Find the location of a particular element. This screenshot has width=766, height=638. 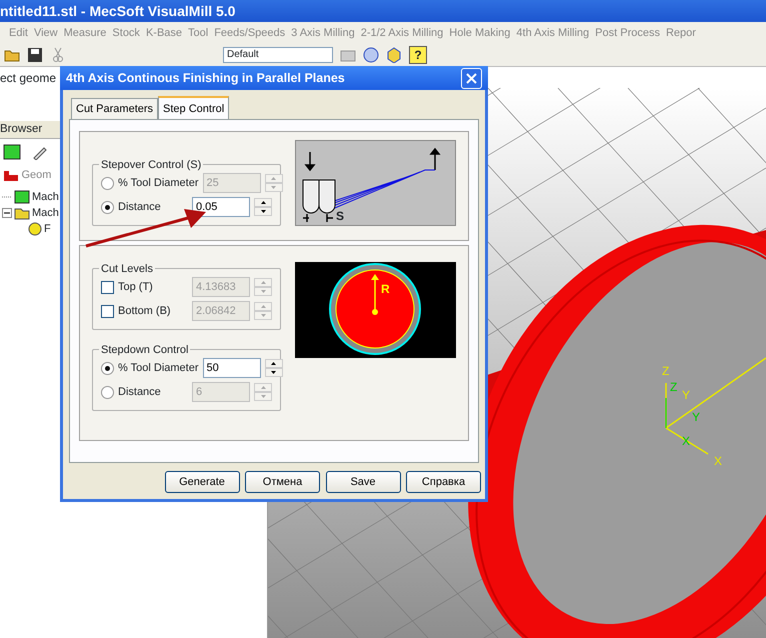

command-prompt: ect geome is located at coordinates (28, 78).